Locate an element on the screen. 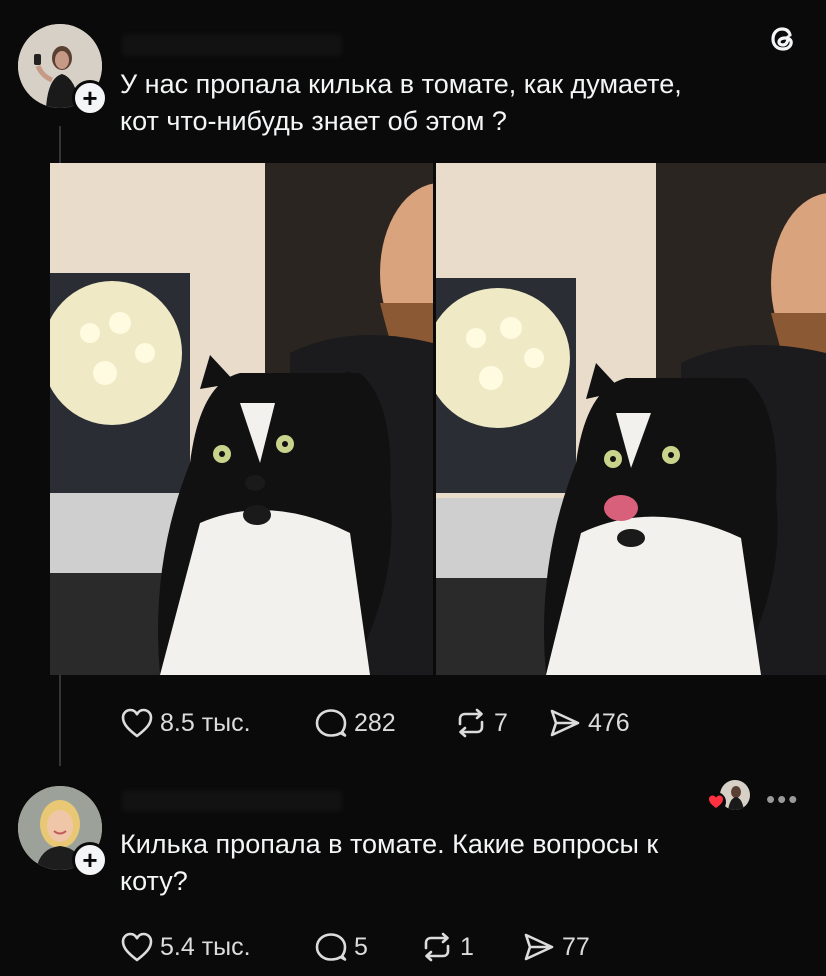 This screenshot has height=976, width=826. author-liked-indicator is located at coordinates (729, 797).